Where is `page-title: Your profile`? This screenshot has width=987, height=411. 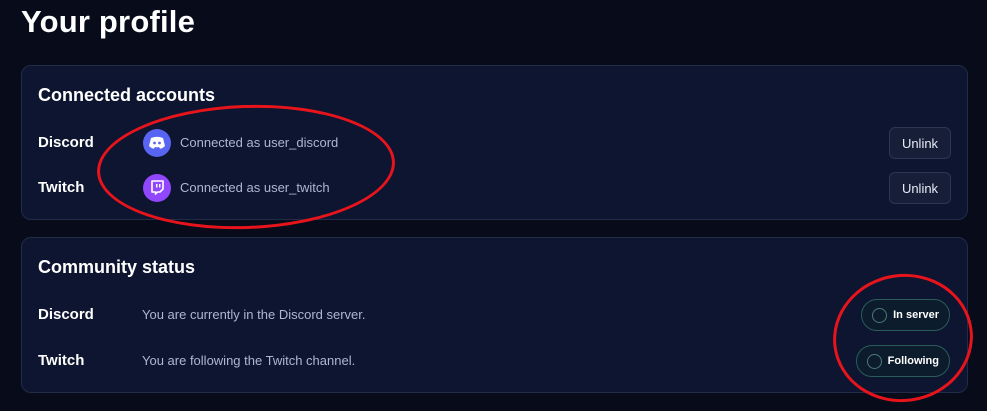
page-title: Your profile is located at coordinates (108, 21).